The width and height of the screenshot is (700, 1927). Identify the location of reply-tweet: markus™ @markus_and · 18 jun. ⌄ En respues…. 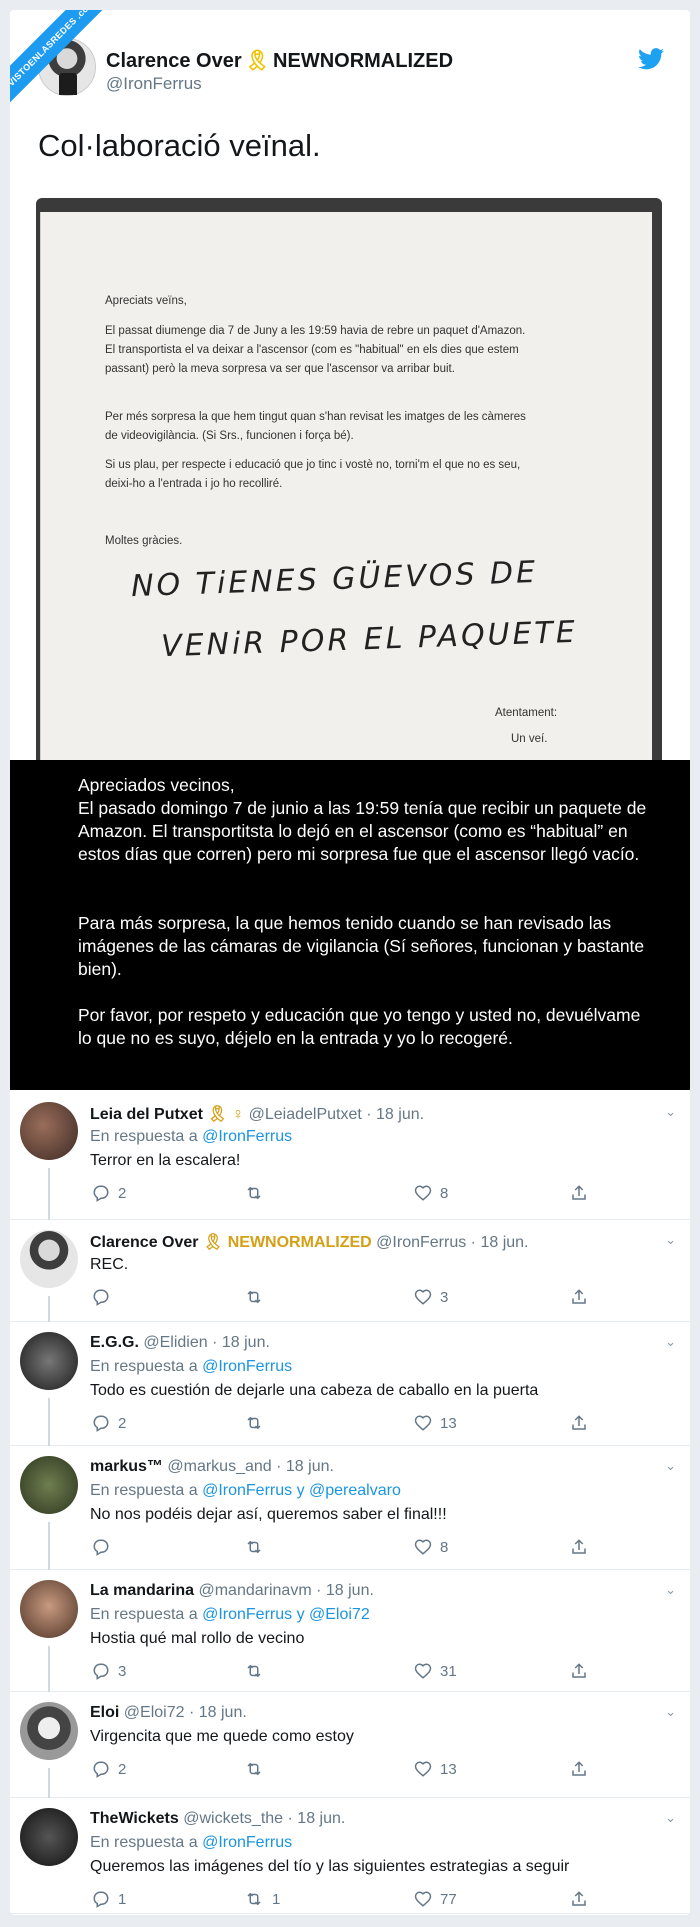
(350, 1508).